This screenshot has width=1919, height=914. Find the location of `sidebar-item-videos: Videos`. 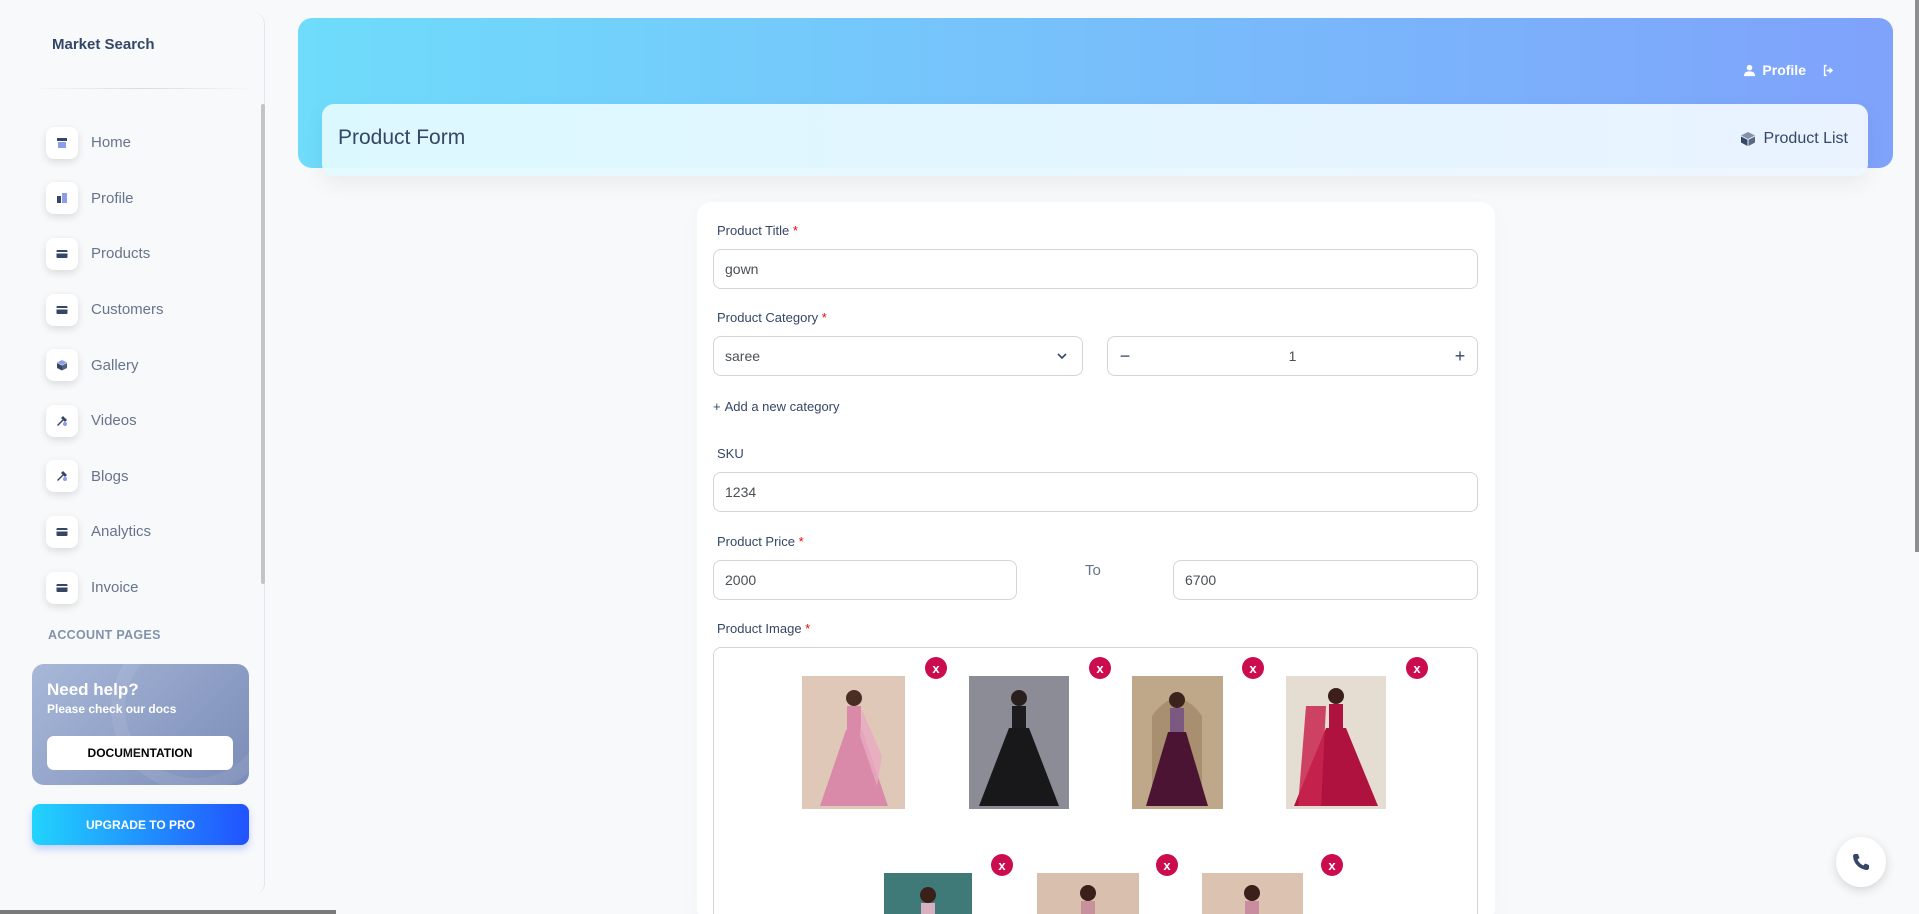

sidebar-item-videos: Videos is located at coordinates (151, 421).